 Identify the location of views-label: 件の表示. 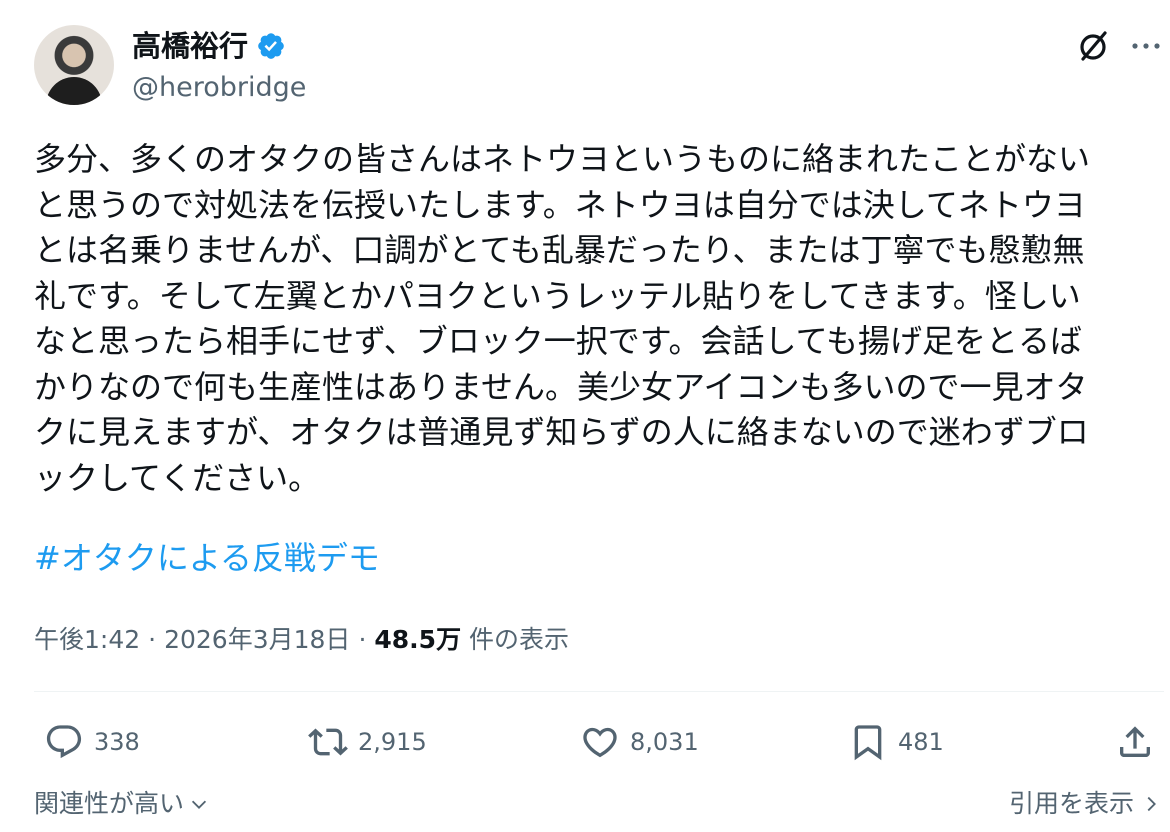
(519, 639).